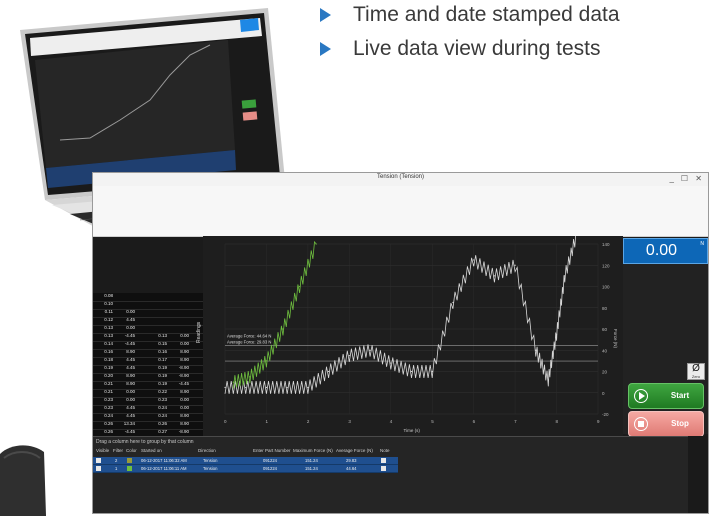 The height and width of the screenshot is (516, 711). What do you see at coordinates (666, 396) in the screenshot?
I see `start-button: Start` at bounding box center [666, 396].